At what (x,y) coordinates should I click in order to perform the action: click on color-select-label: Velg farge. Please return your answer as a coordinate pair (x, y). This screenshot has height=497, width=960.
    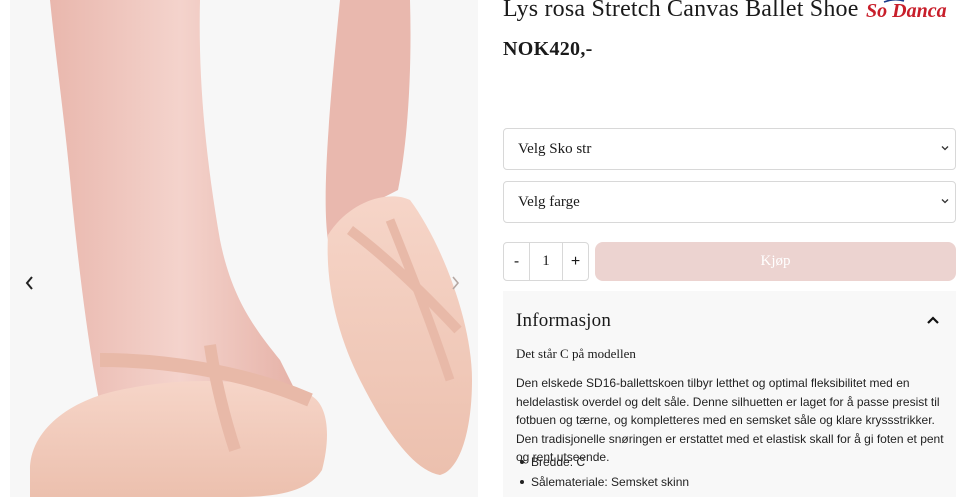
    Looking at the image, I should click on (549, 201).